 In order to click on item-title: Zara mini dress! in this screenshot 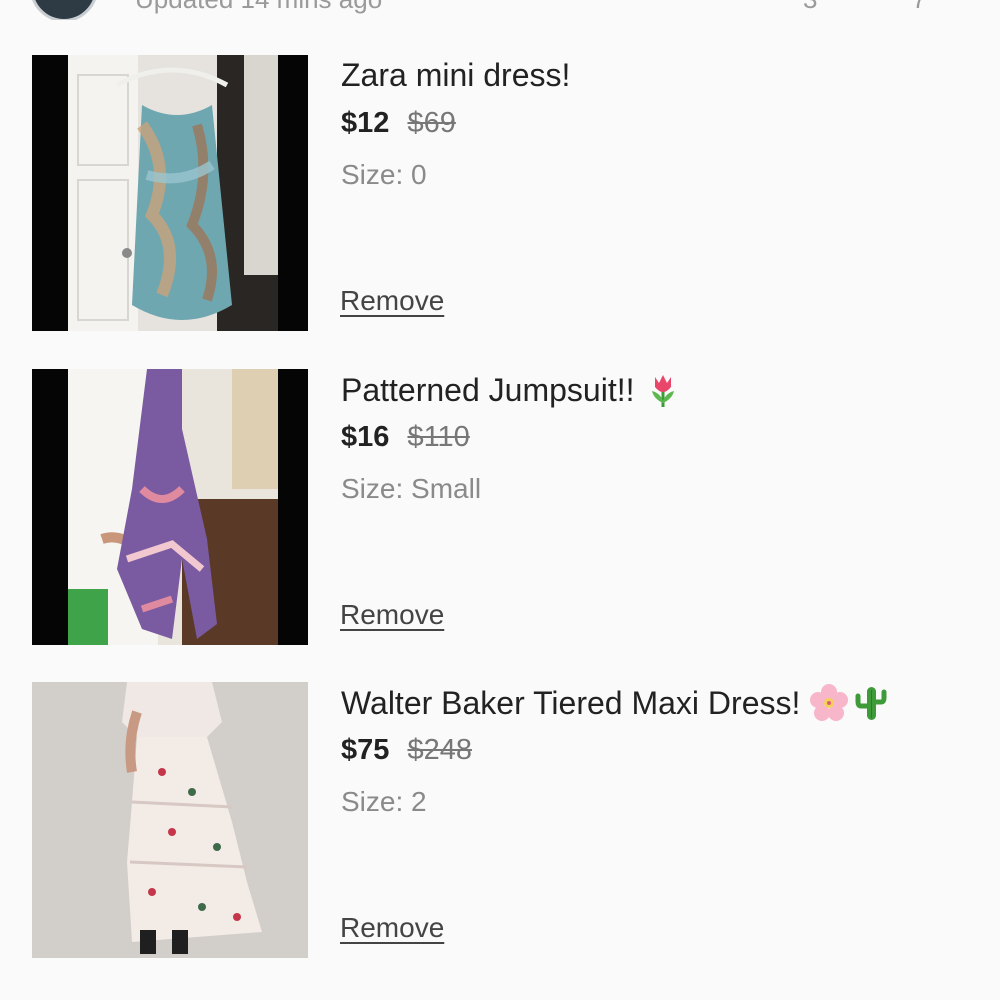, I will do `click(455, 75)`.